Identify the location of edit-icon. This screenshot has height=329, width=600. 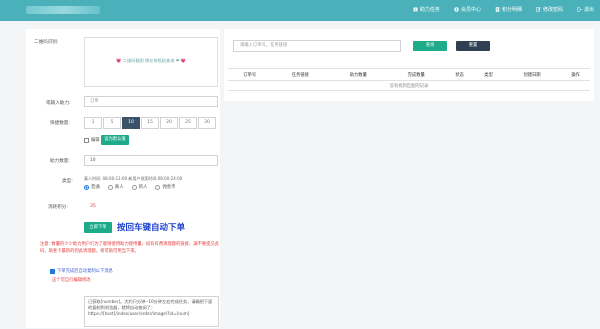
(538, 9).